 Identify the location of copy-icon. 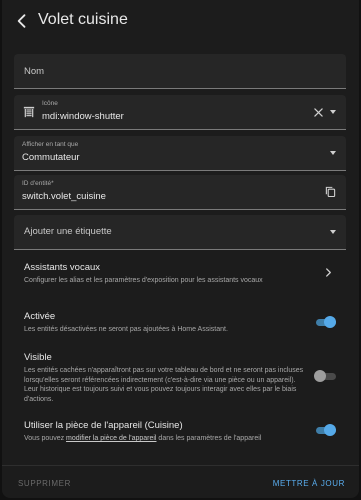
(330, 191).